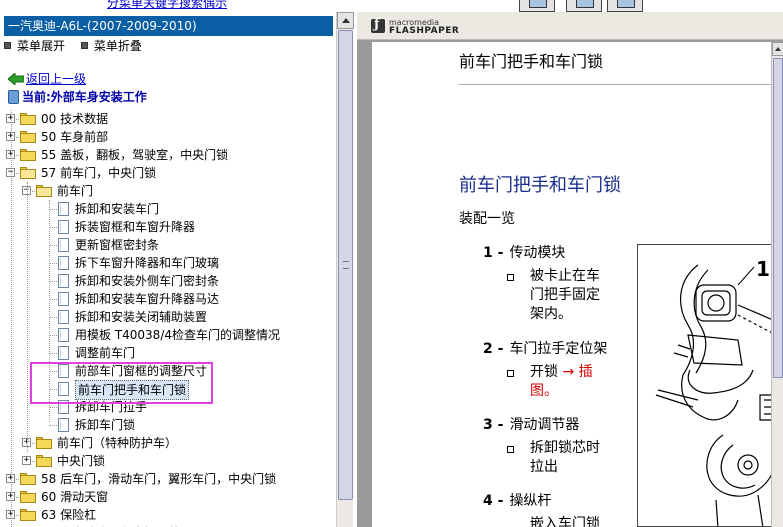  I want to click on square-bullet-icon, so click(84, 45).